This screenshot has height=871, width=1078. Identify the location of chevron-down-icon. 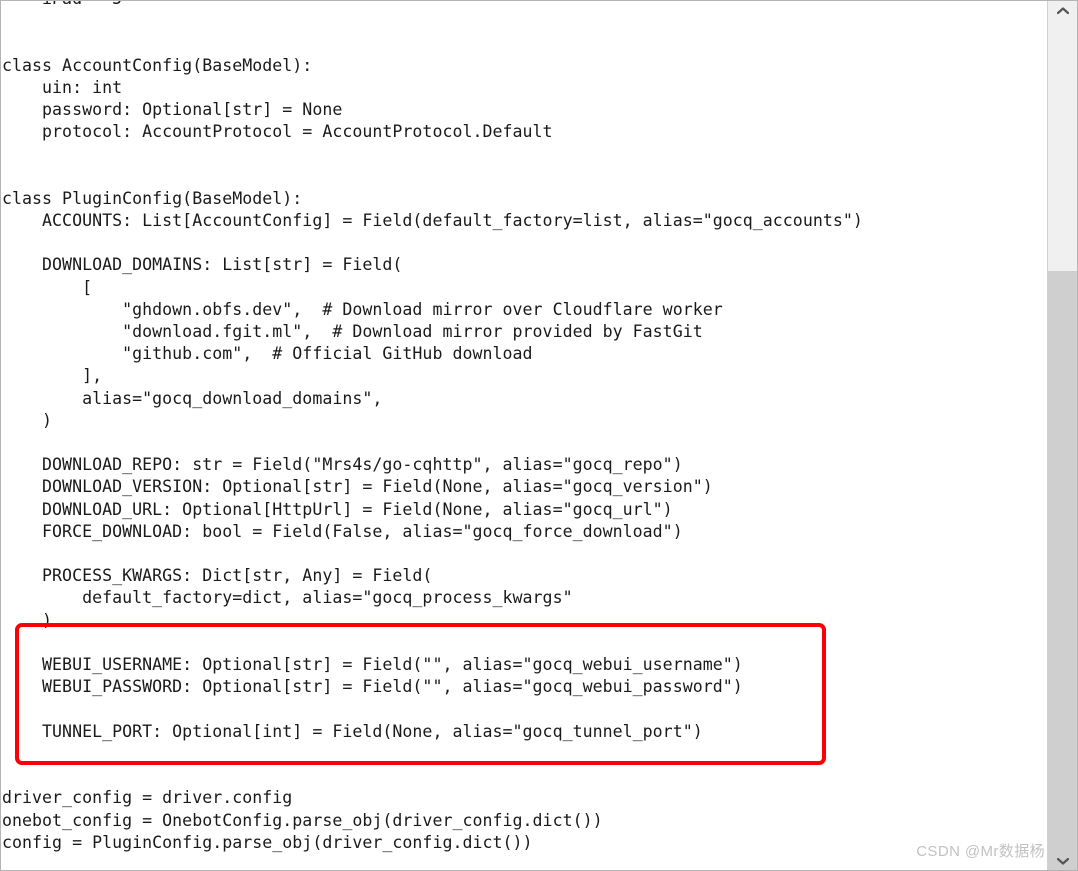
(1063, 861).